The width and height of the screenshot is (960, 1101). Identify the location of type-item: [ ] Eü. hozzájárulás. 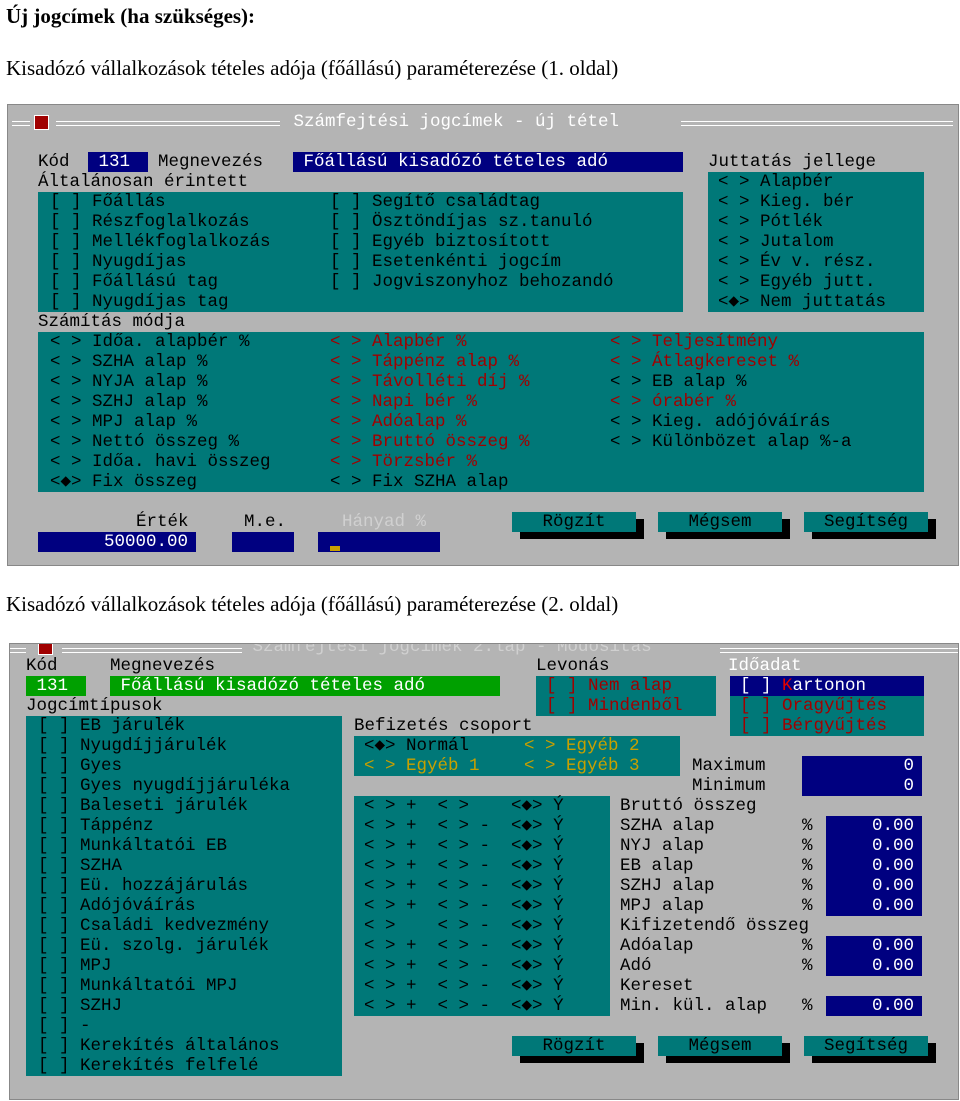
(143, 886).